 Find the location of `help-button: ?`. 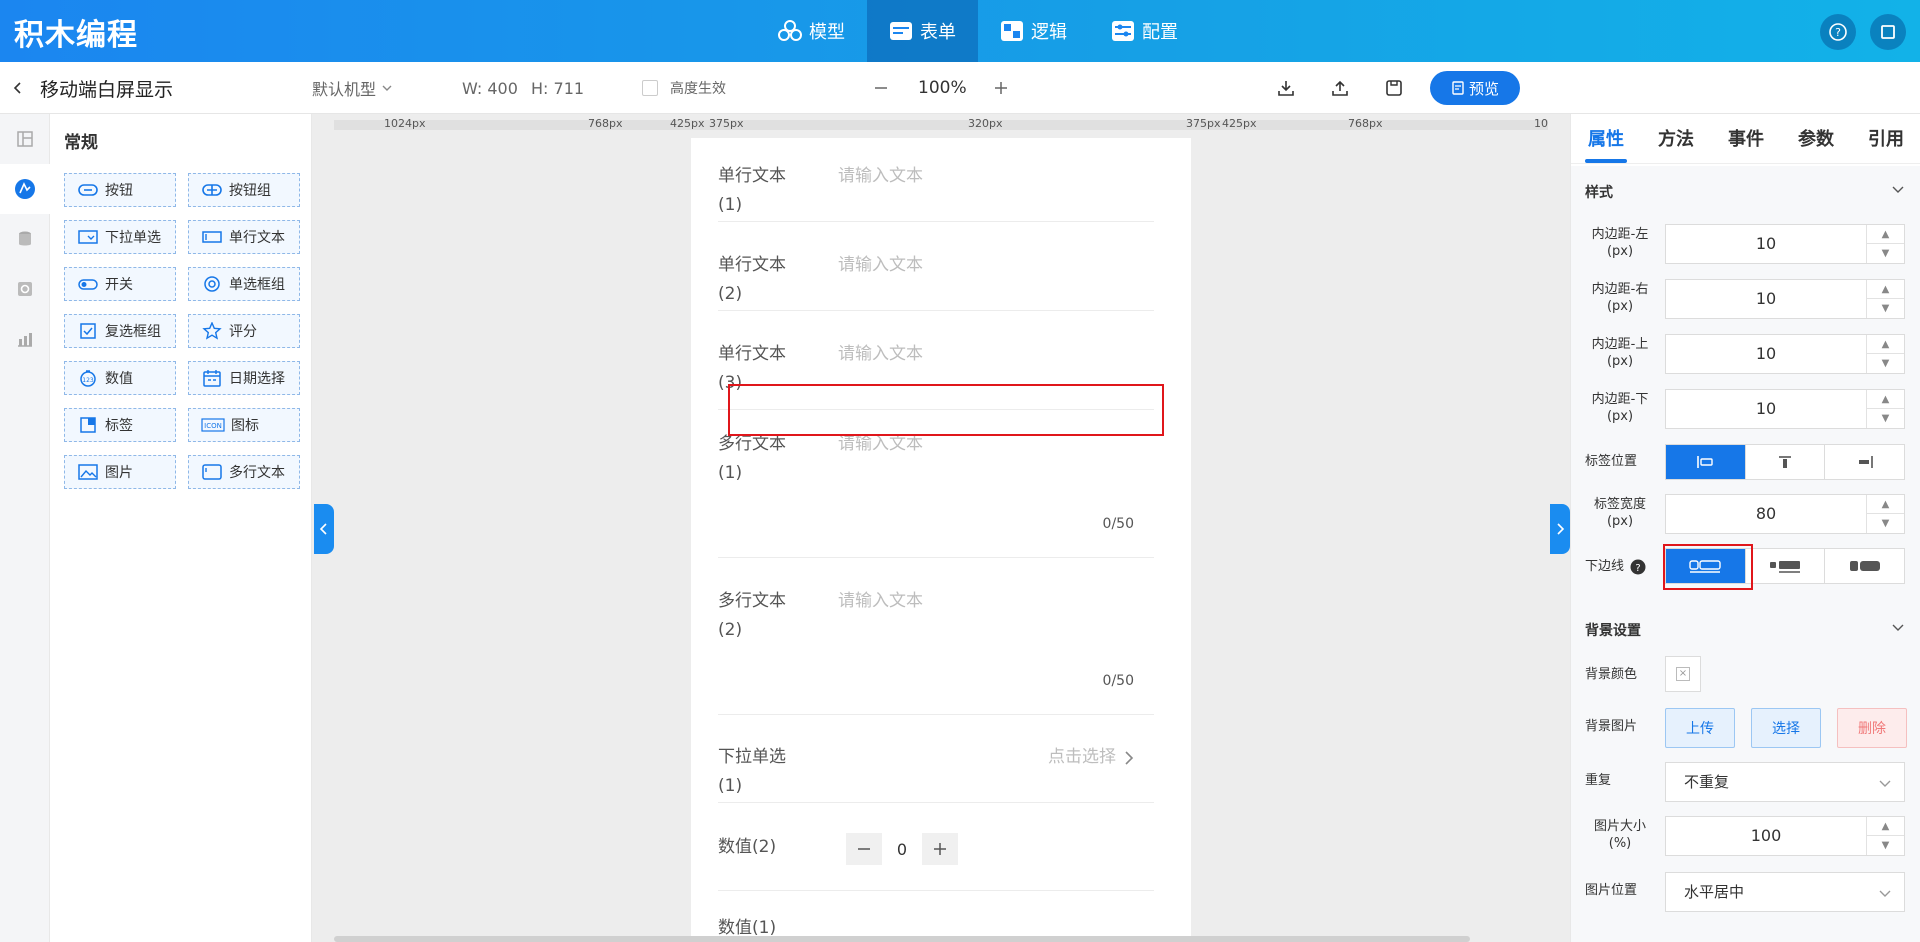

help-button: ? is located at coordinates (1838, 32).